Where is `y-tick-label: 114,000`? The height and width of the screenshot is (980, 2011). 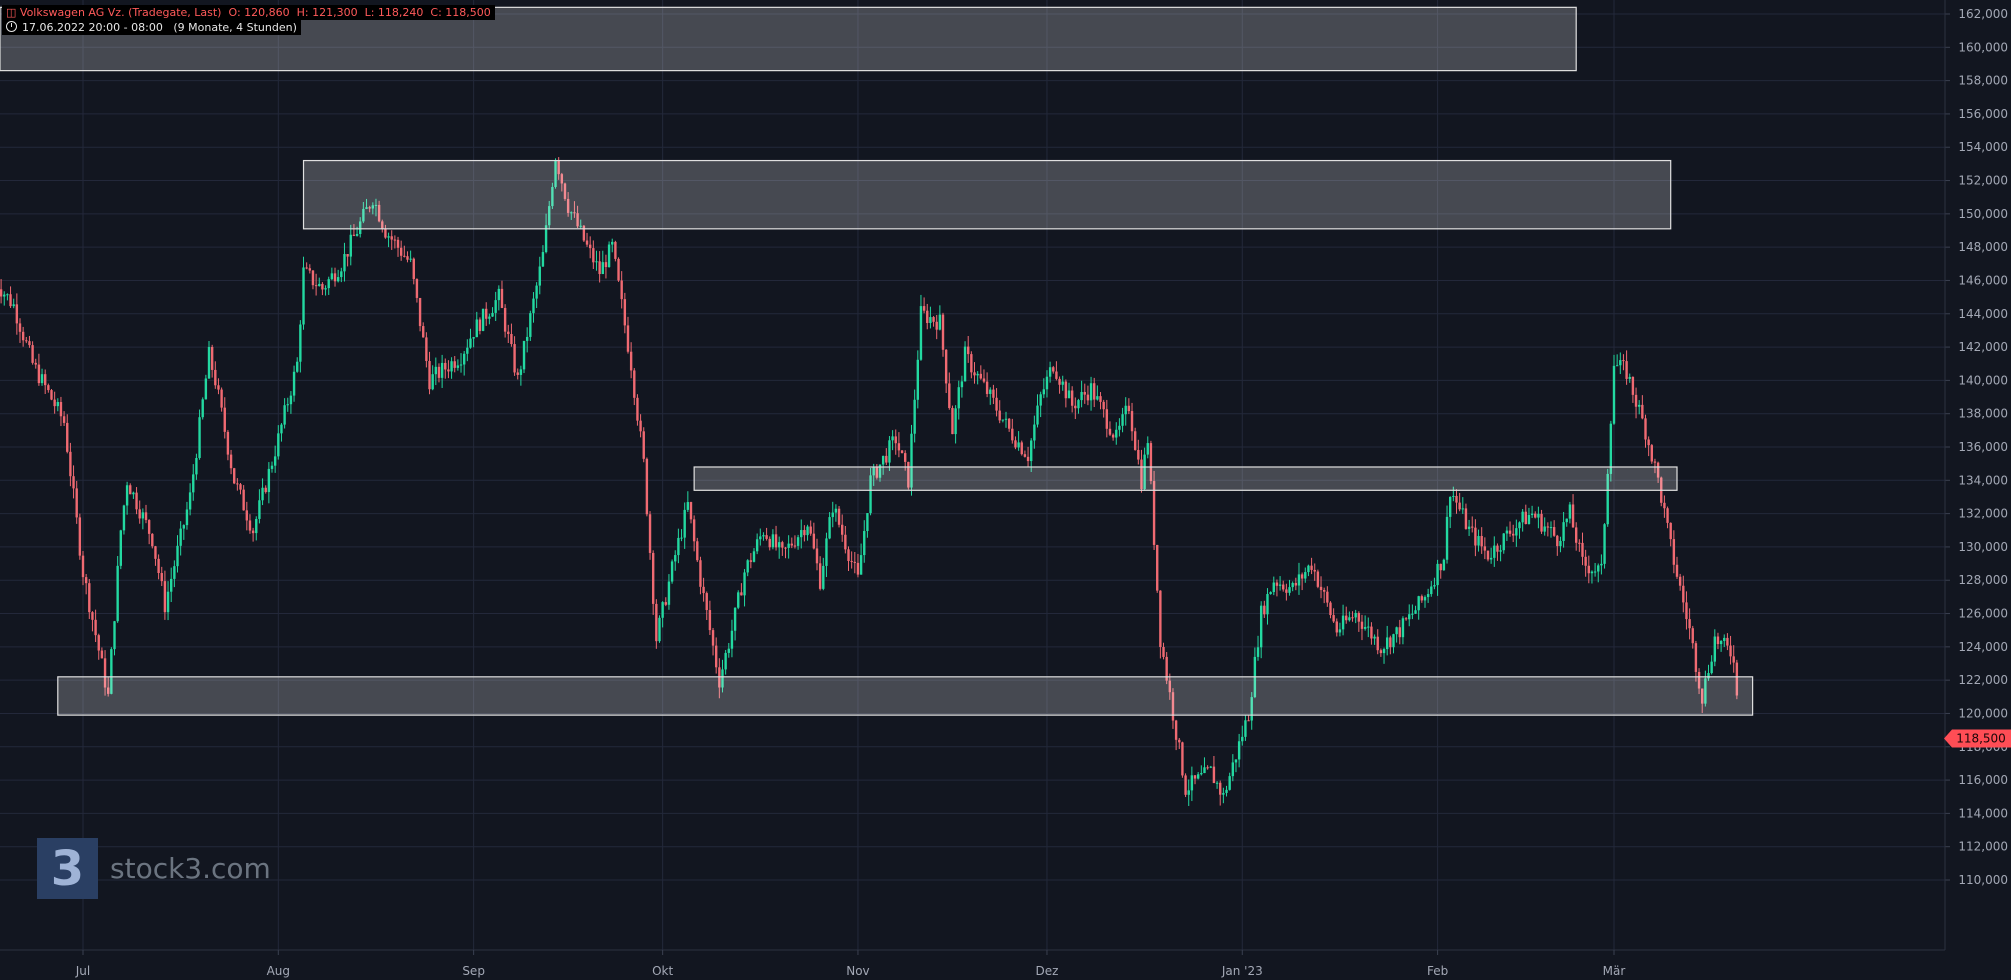 y-tick-label: 114,000 is located at coordinates (1983, 813).